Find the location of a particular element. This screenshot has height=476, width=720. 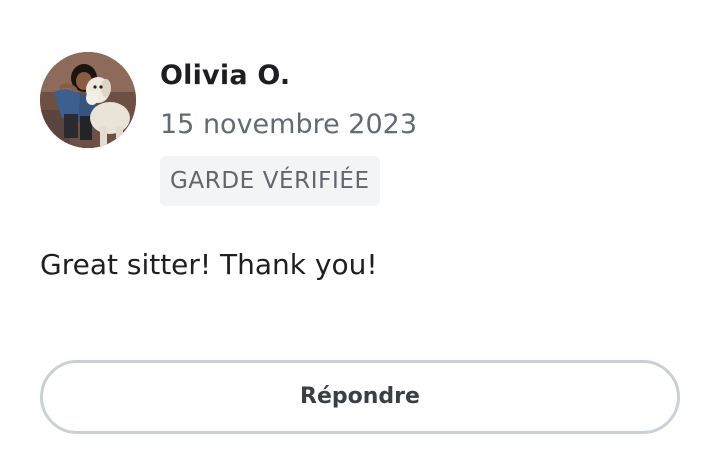

verified-stay-badge: GARDE VÉRIFIÉE is located at coordinates (270, 181).